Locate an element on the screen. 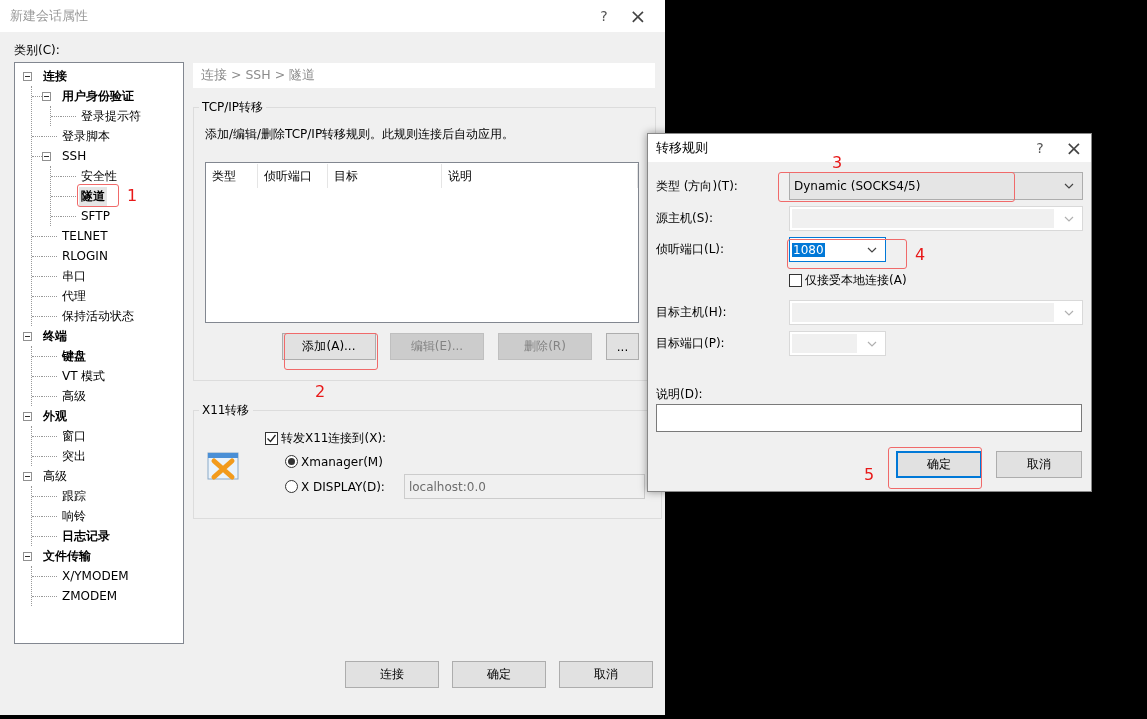 This screenshot has height=719, width=1147. group-title: TCP/IP转移 is located at coordinates (233, 107).